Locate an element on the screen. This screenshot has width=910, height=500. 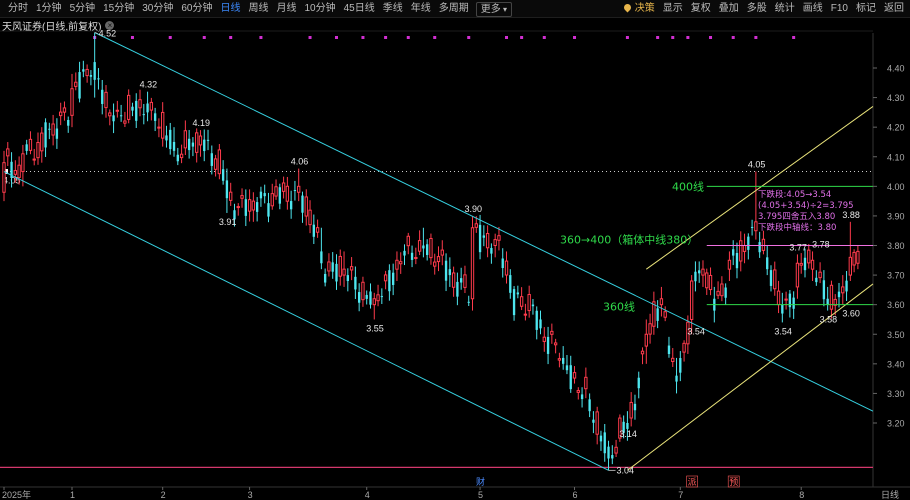
x-tick-label: 3 is located at coordinates (250, 495).